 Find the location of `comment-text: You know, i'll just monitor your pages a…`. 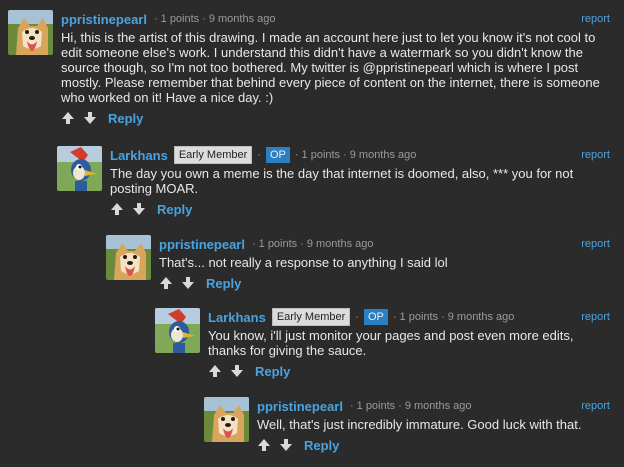

comment-text: You know, i'll just monitor your pages a… is located at coordinates (391, 343).